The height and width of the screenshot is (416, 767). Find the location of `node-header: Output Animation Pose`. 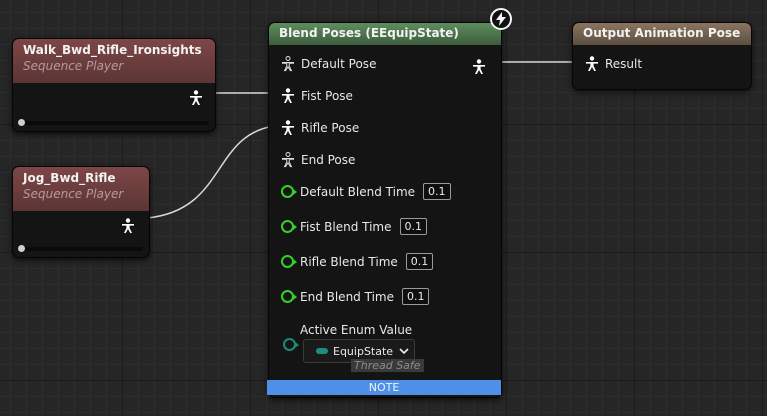

node-header: Output Animation Pose is located at coordinates (662, 34).